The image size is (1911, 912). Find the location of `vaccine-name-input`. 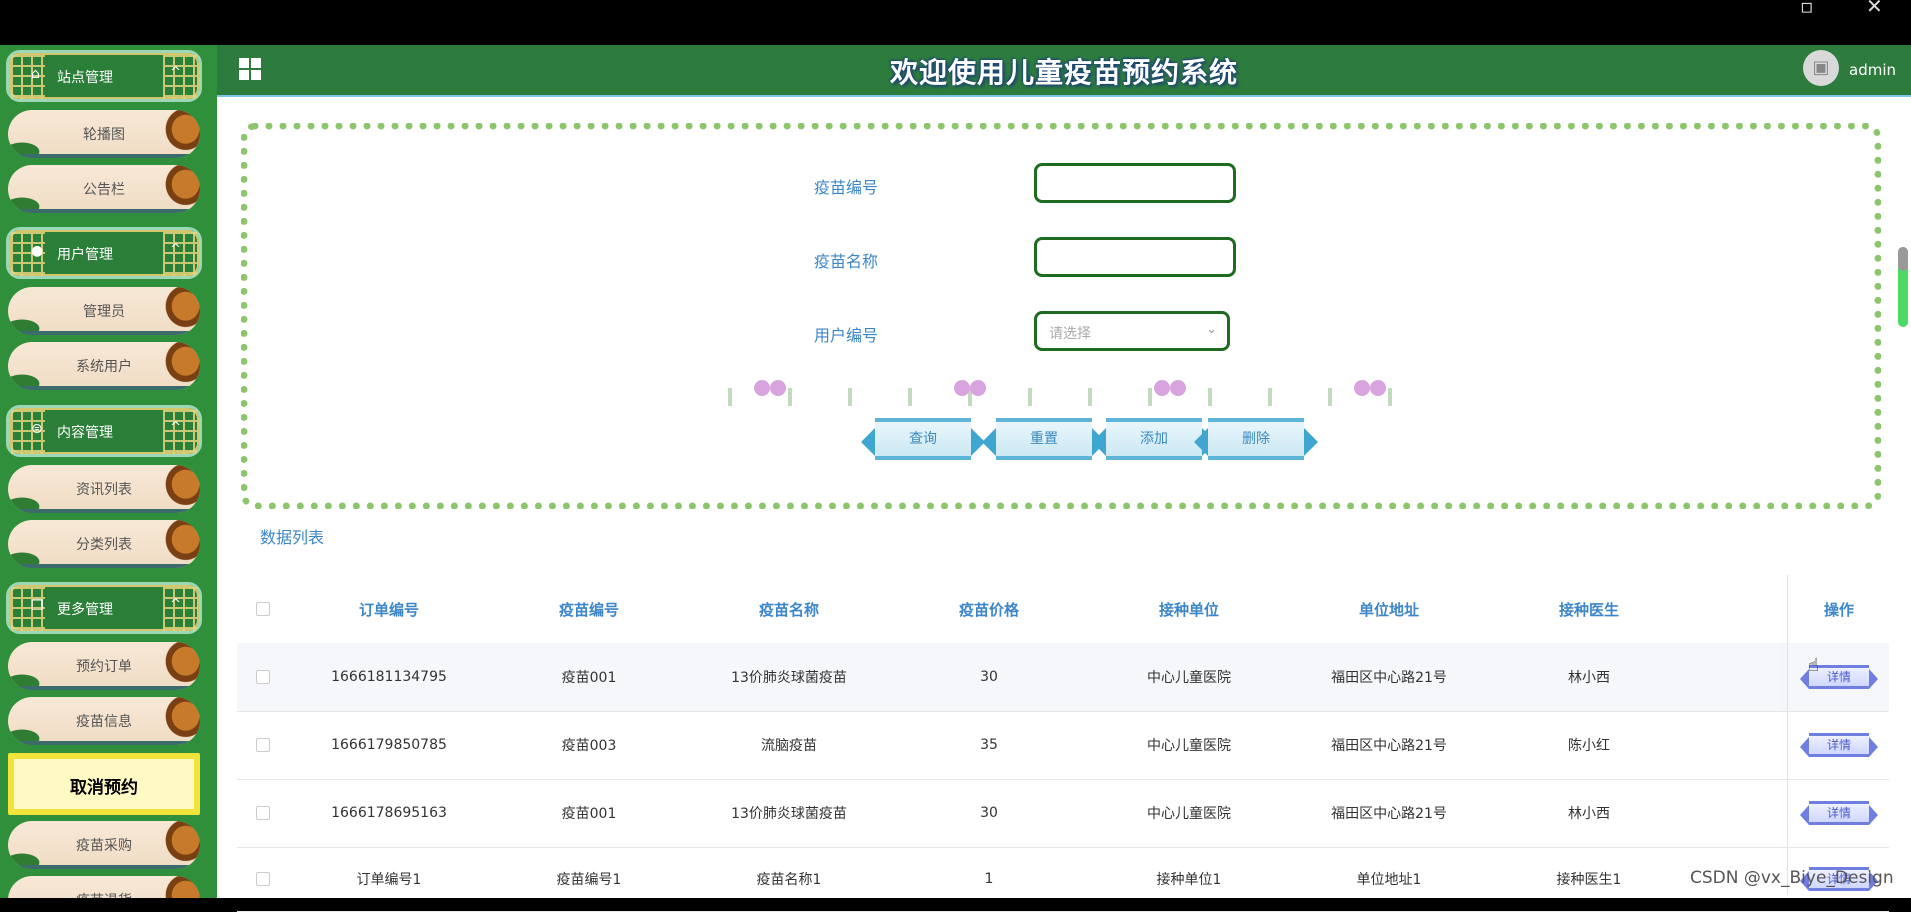

vaccine-name-input is located at coordinates (1135, 257).